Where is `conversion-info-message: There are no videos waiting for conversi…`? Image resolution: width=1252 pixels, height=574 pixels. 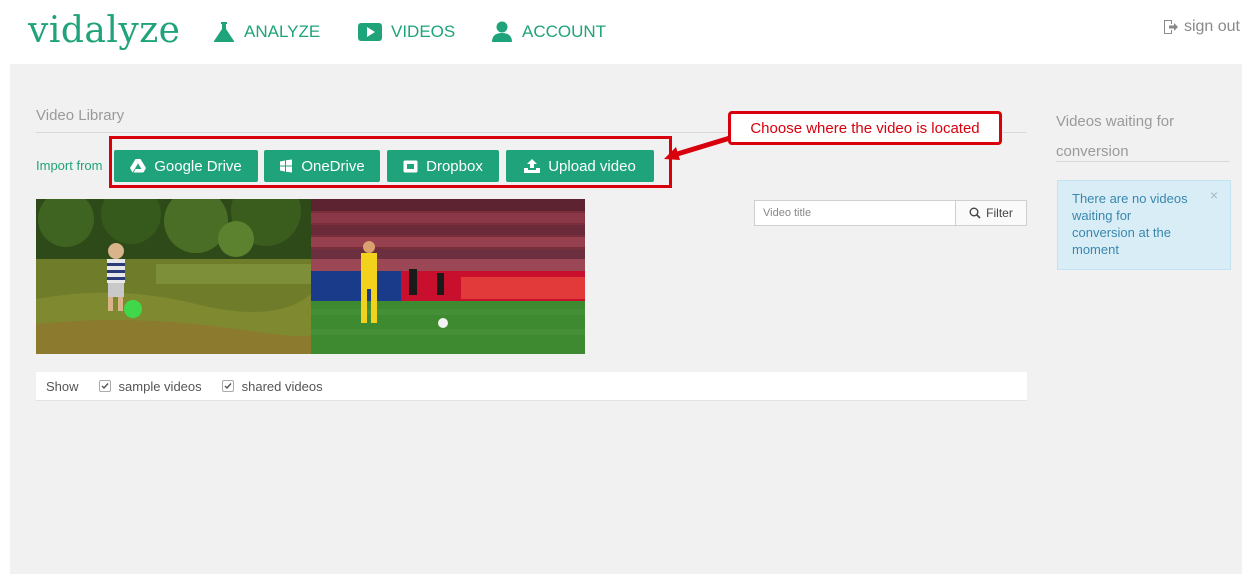
conversion-info-message: There are no videos waiting for conversi… is located at coordinates (1130, 224).